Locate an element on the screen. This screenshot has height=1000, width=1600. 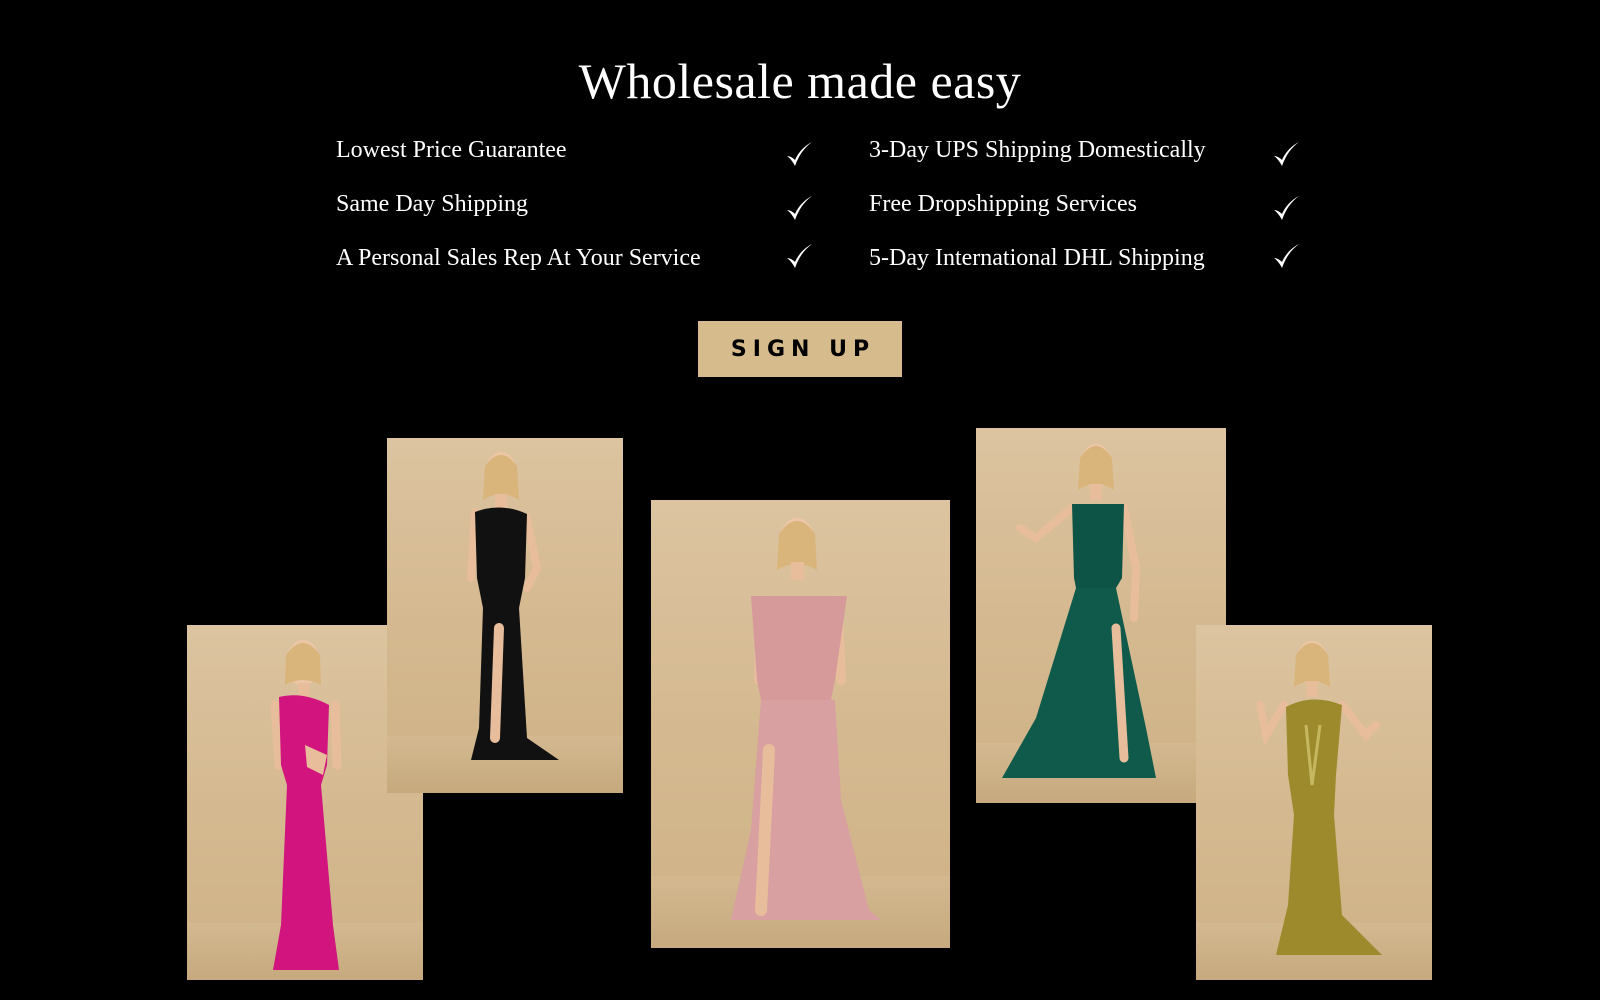
feature-item: Lowest Price Guarantee is located at coordinates (576, 156).